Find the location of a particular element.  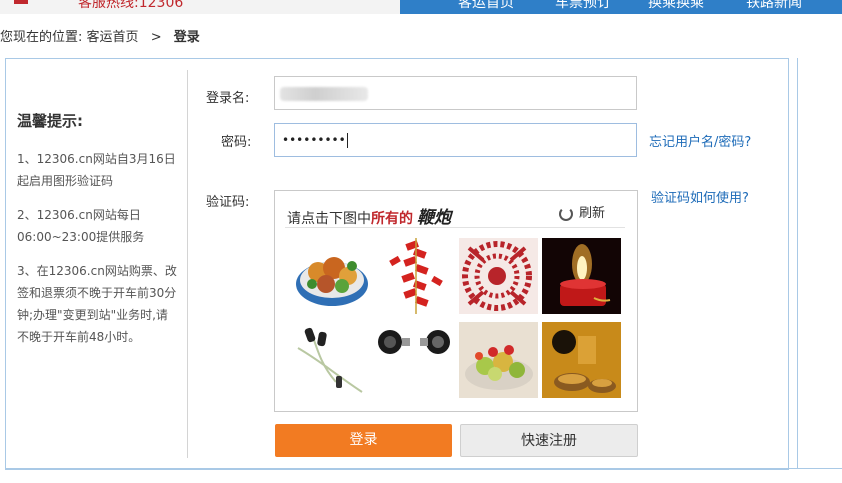

captcha-tile-candle is located at coordinates (581, 276).